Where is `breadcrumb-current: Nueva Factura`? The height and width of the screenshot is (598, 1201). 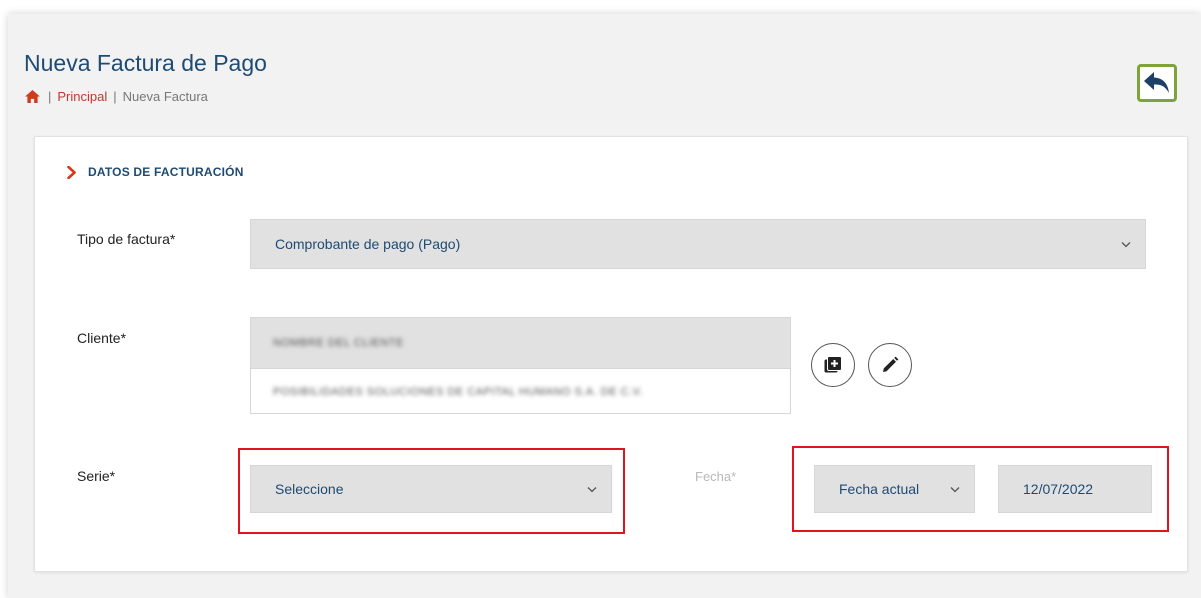
breadcrumb-current: Nueva Factura is located at coordinates (165, 96).